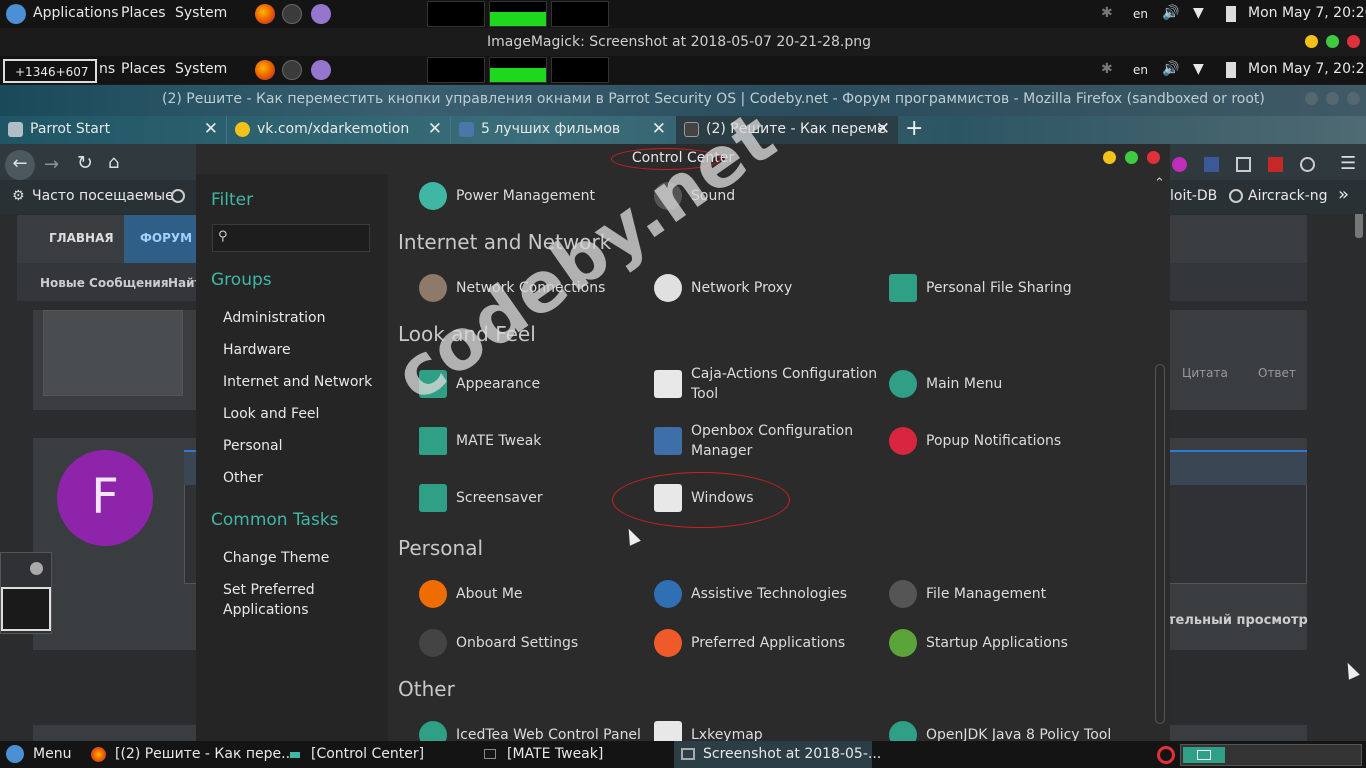 The height and width of the screenshot is (768, 1366). Describe the element at coordinates (243, 478) in the screenshot. I see `group-other: Other` at that location.